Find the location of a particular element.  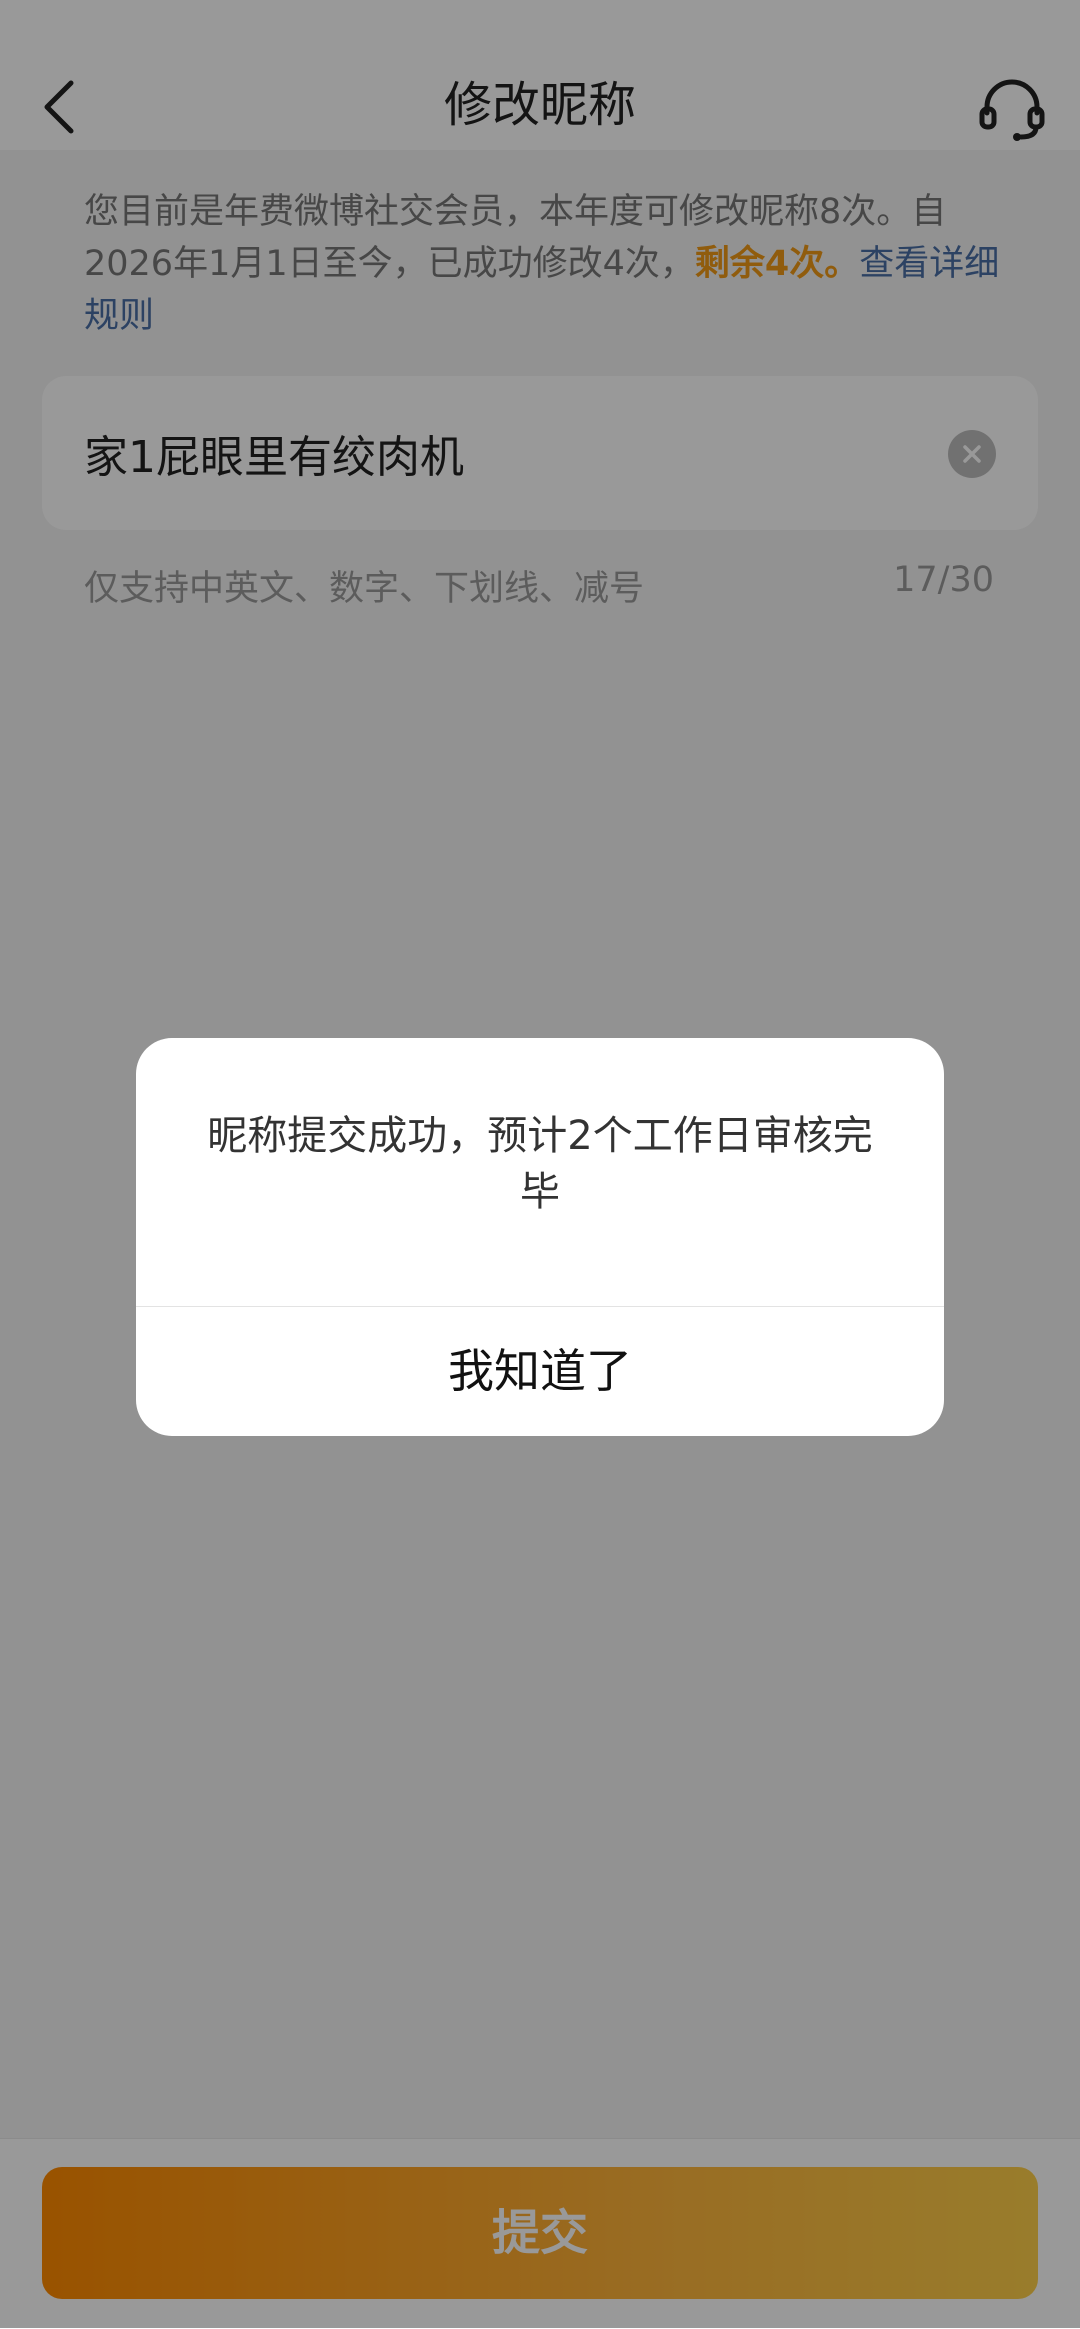

dialog-message: 昵称提交成功，预计2个工作日审核完毕 is located at coordinates (540, 1164).